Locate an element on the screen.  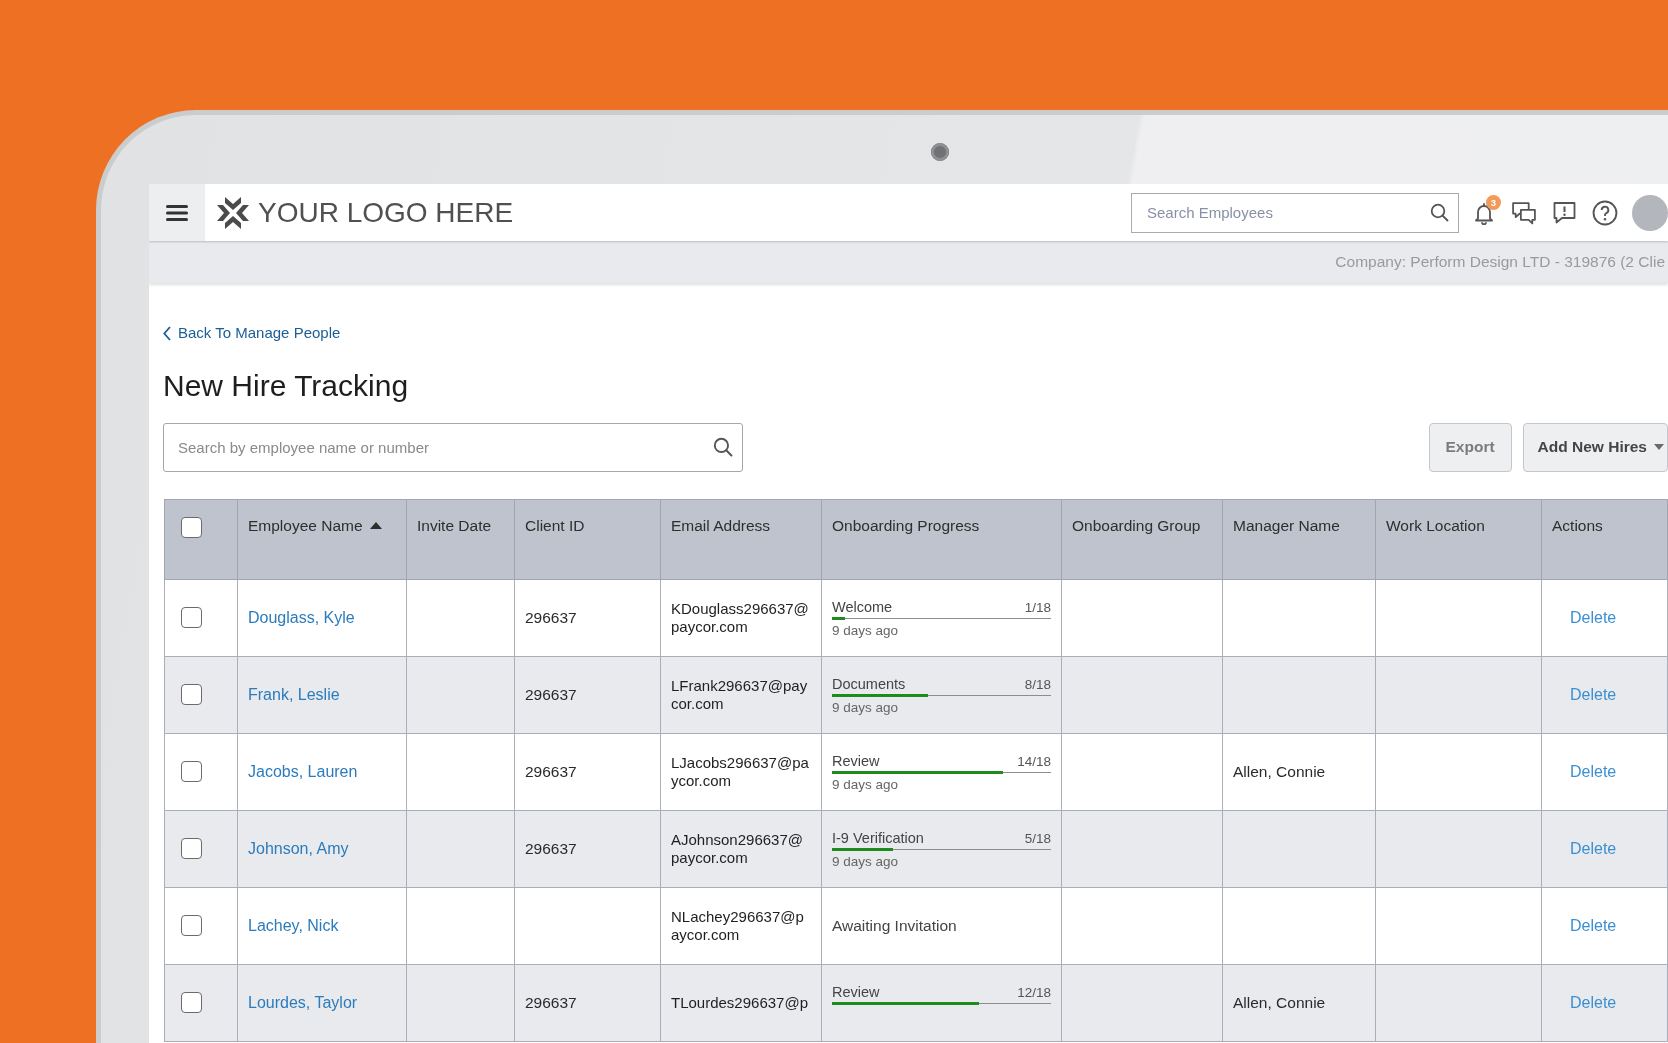
employee-name-link: Johnson, Amy is located at coordinates (298, 848).